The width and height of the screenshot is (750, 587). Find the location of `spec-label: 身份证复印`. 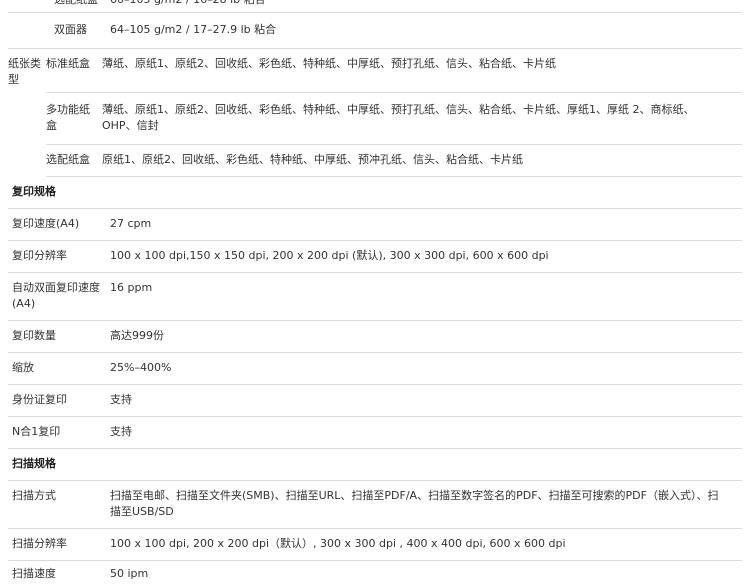

spec-label: 身份证复印 is located at coordinates (39, 399).